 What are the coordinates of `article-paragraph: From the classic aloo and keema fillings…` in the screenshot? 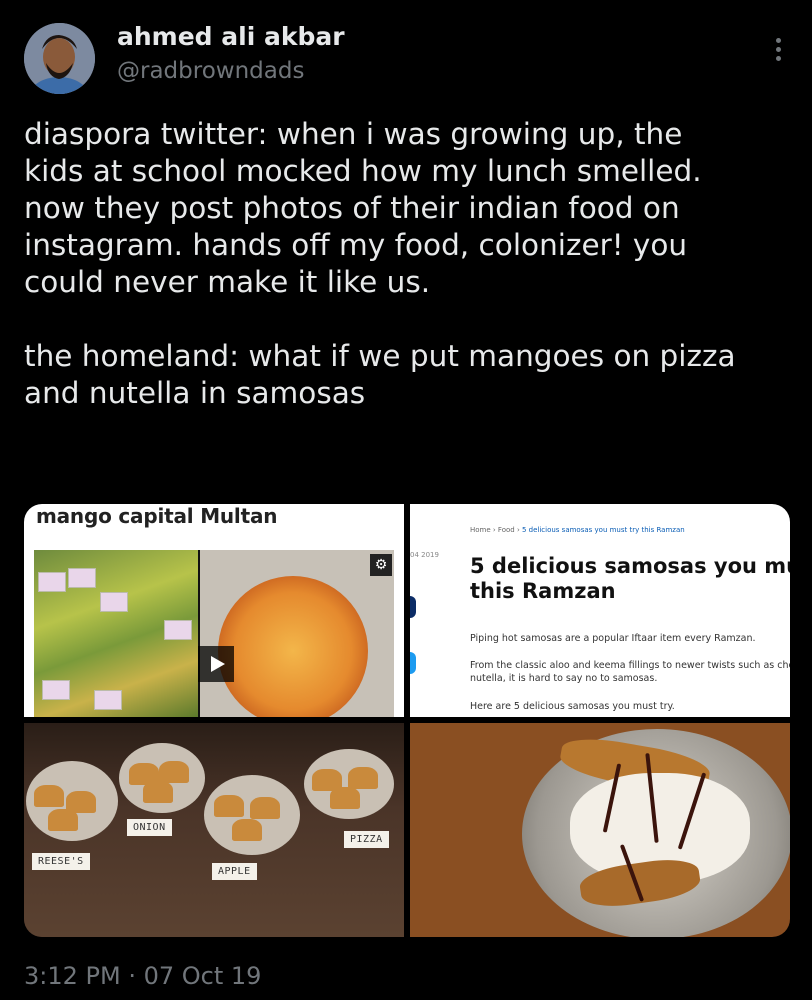 It's located at (630, 672).